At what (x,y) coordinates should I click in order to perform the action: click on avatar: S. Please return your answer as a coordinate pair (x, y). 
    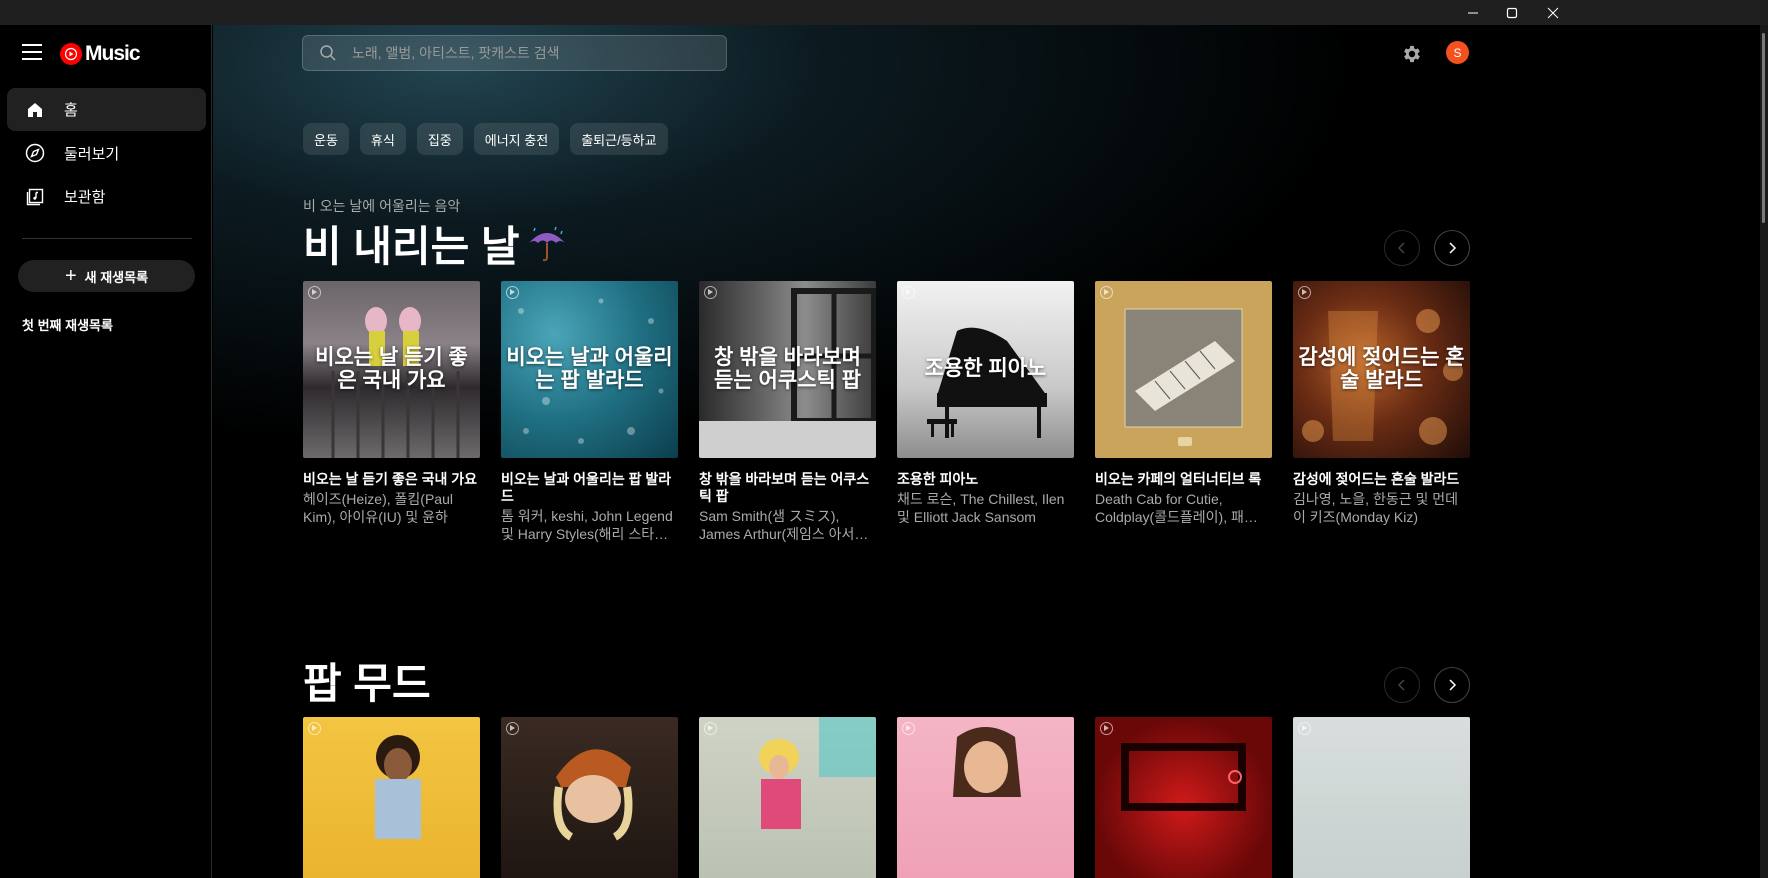
    Looking at the image, I should click on (1457, 52).